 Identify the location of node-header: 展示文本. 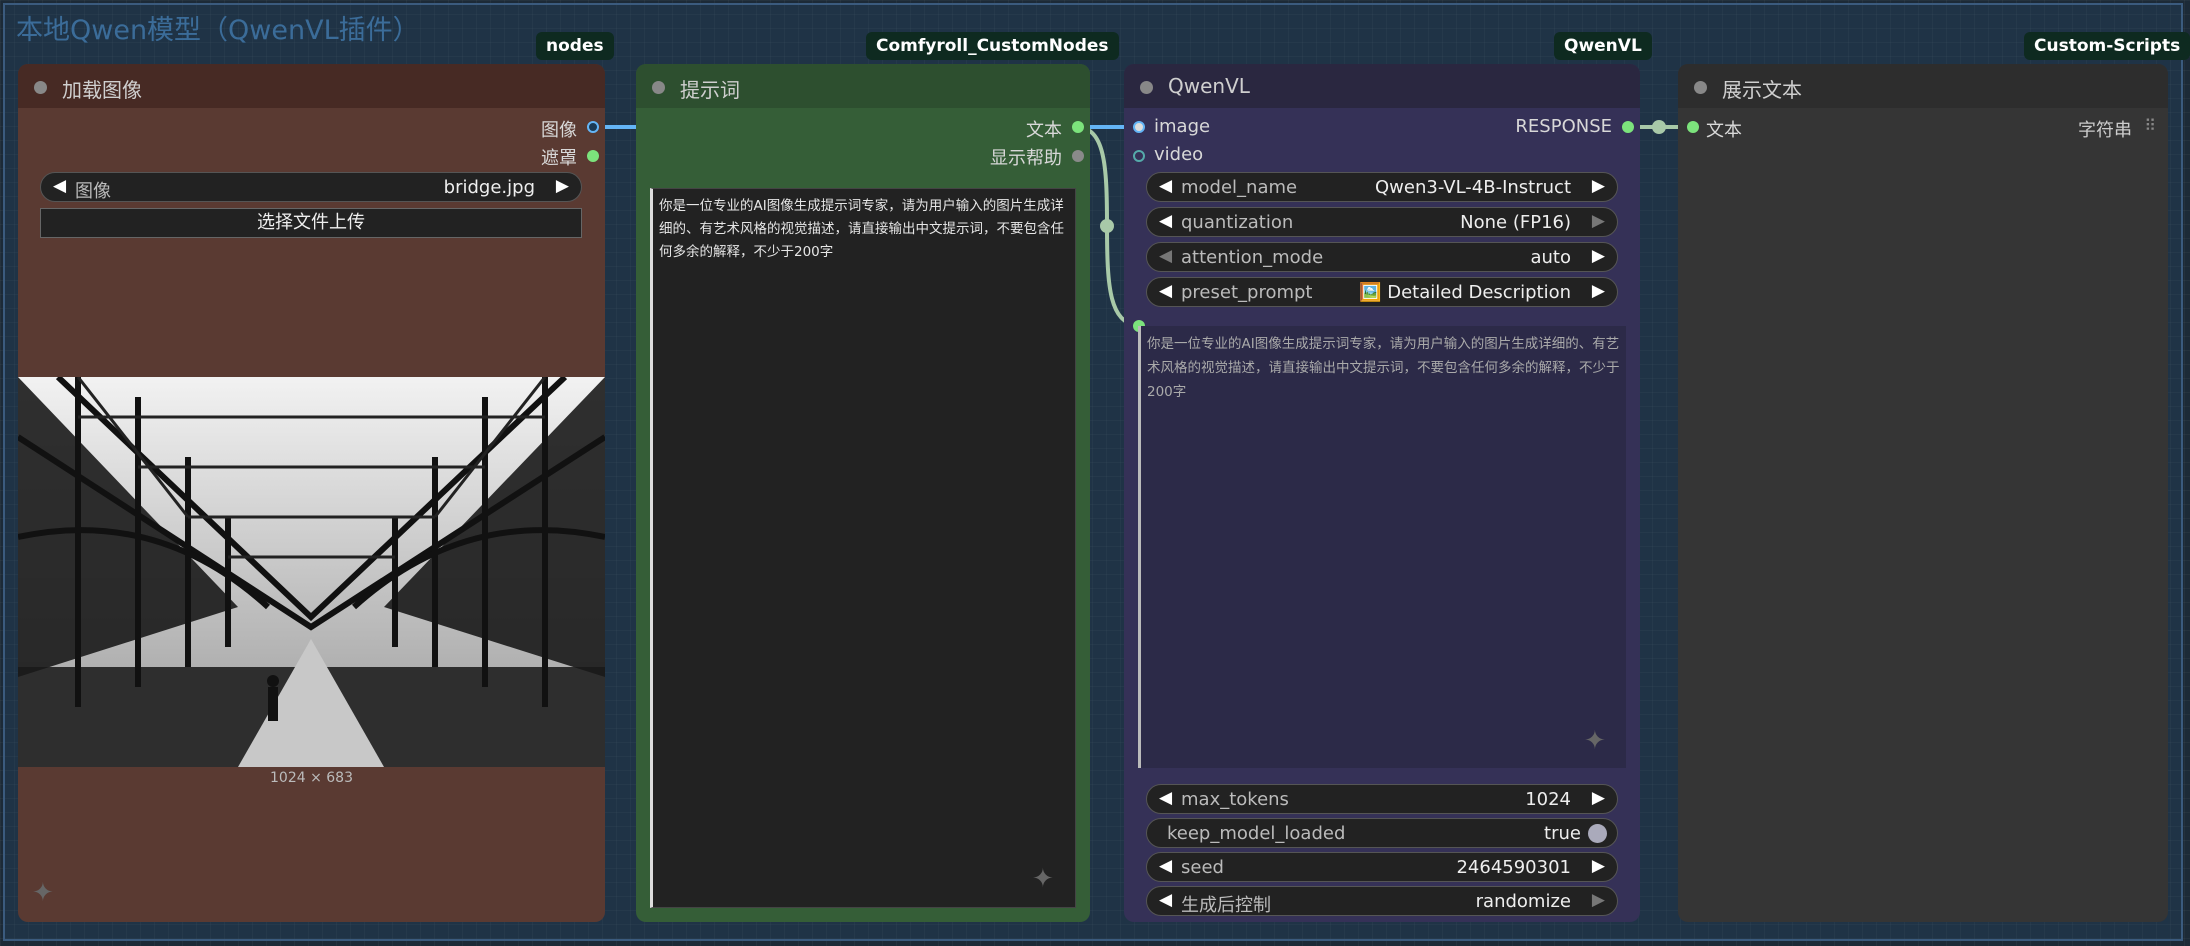
(1923, 86).